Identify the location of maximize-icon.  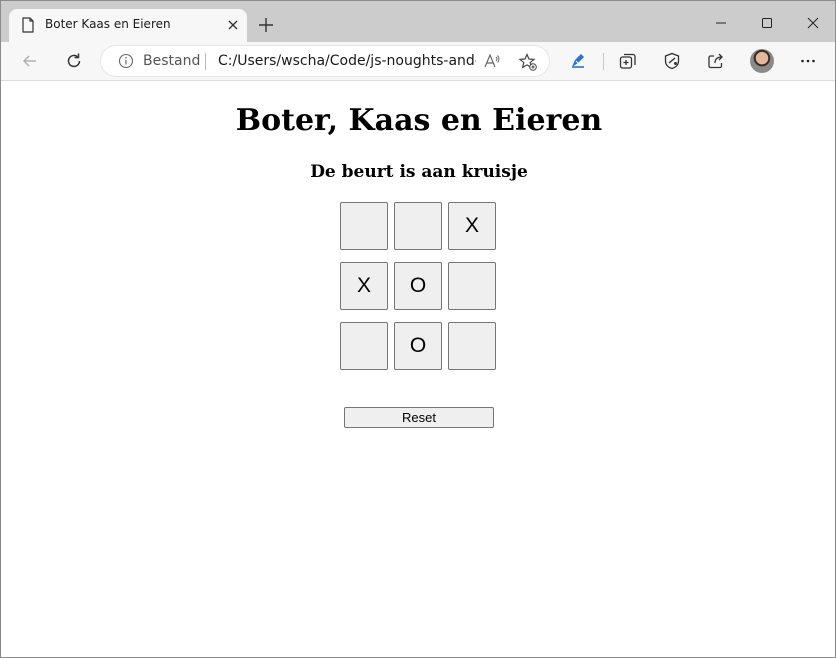
(767, 23).